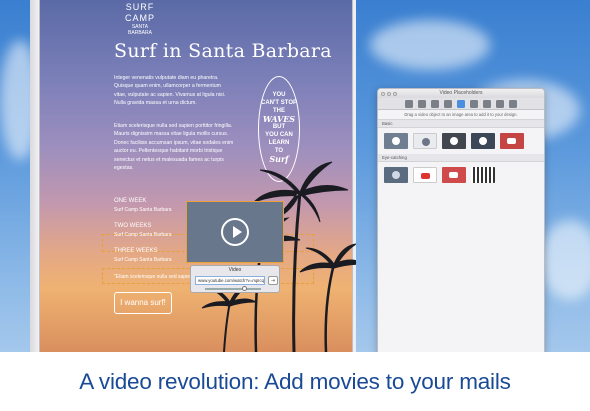 This screenshot has width=590, height=411. Describe the element at coordinates (273, 280) in the screenshot. I see `apply-url-button: ⇥` at that location.